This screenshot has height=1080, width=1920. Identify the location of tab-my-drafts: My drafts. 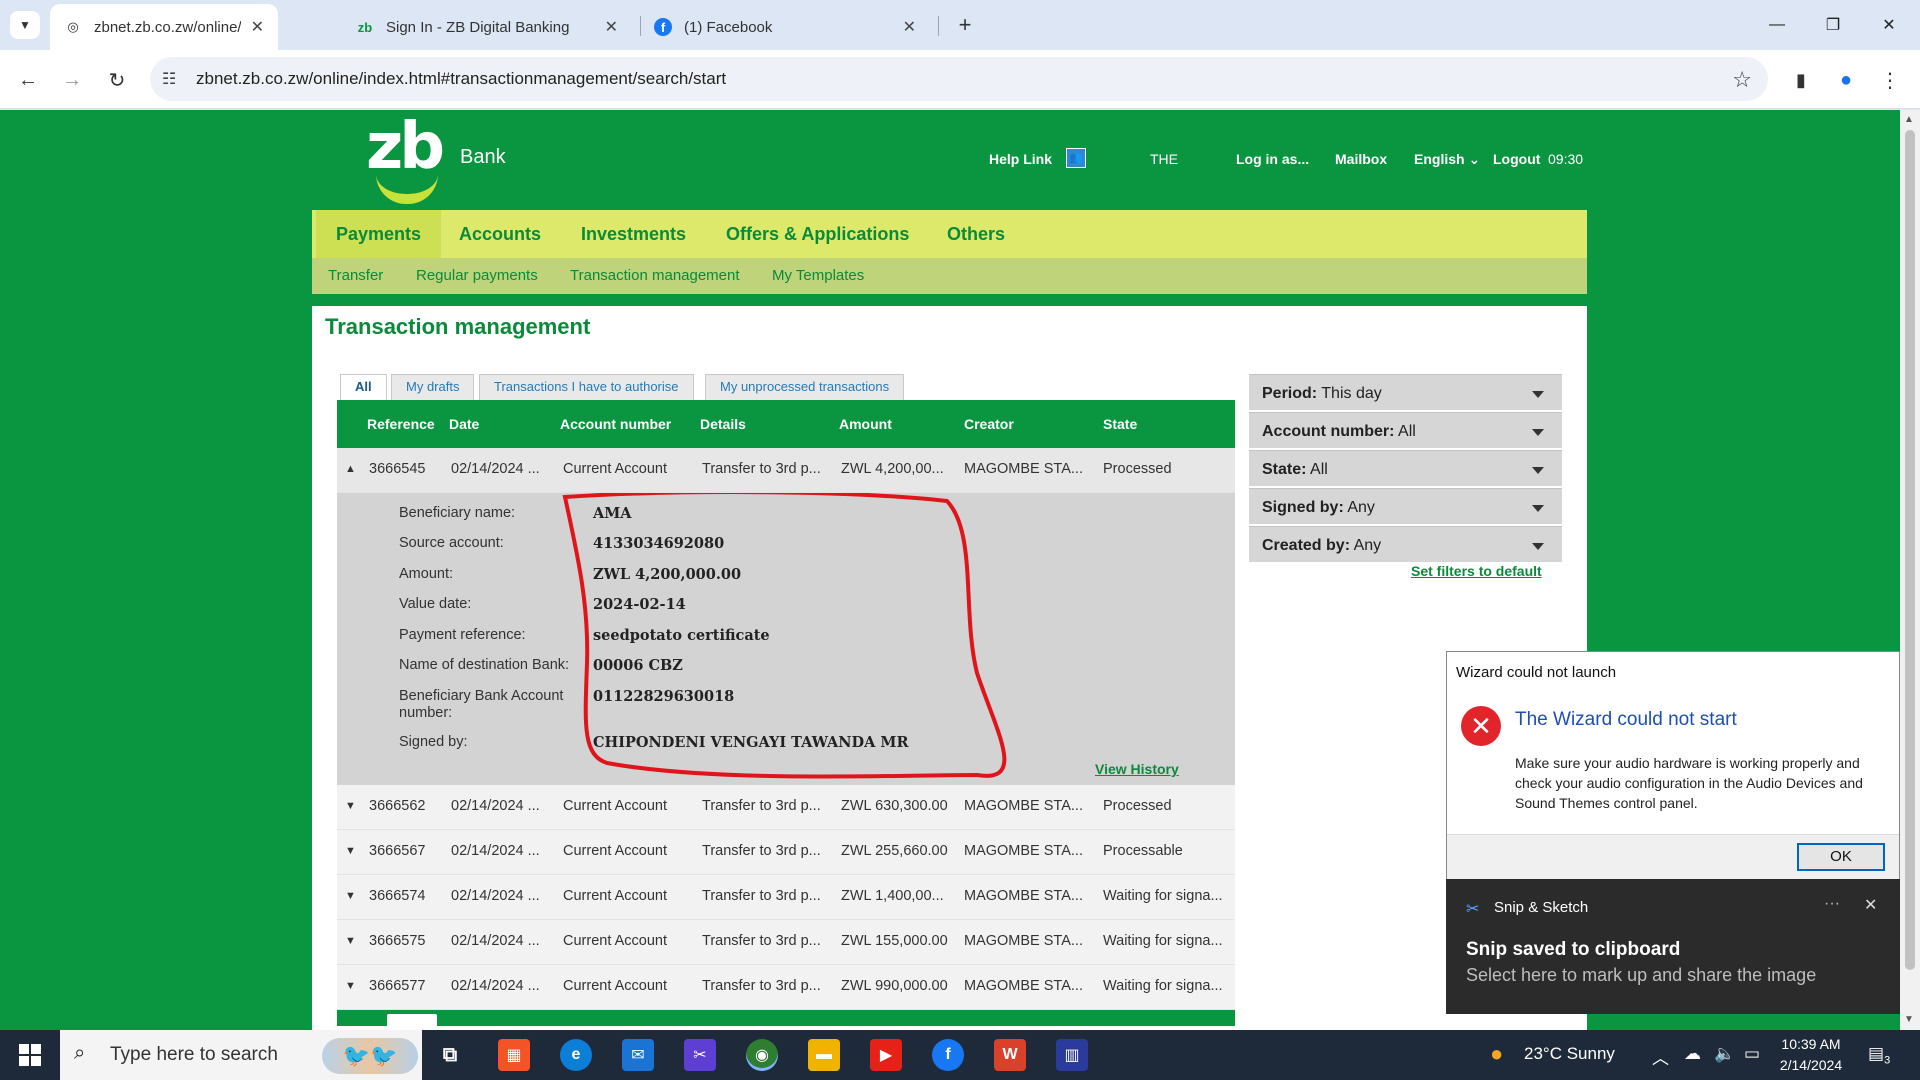
(433, 387).